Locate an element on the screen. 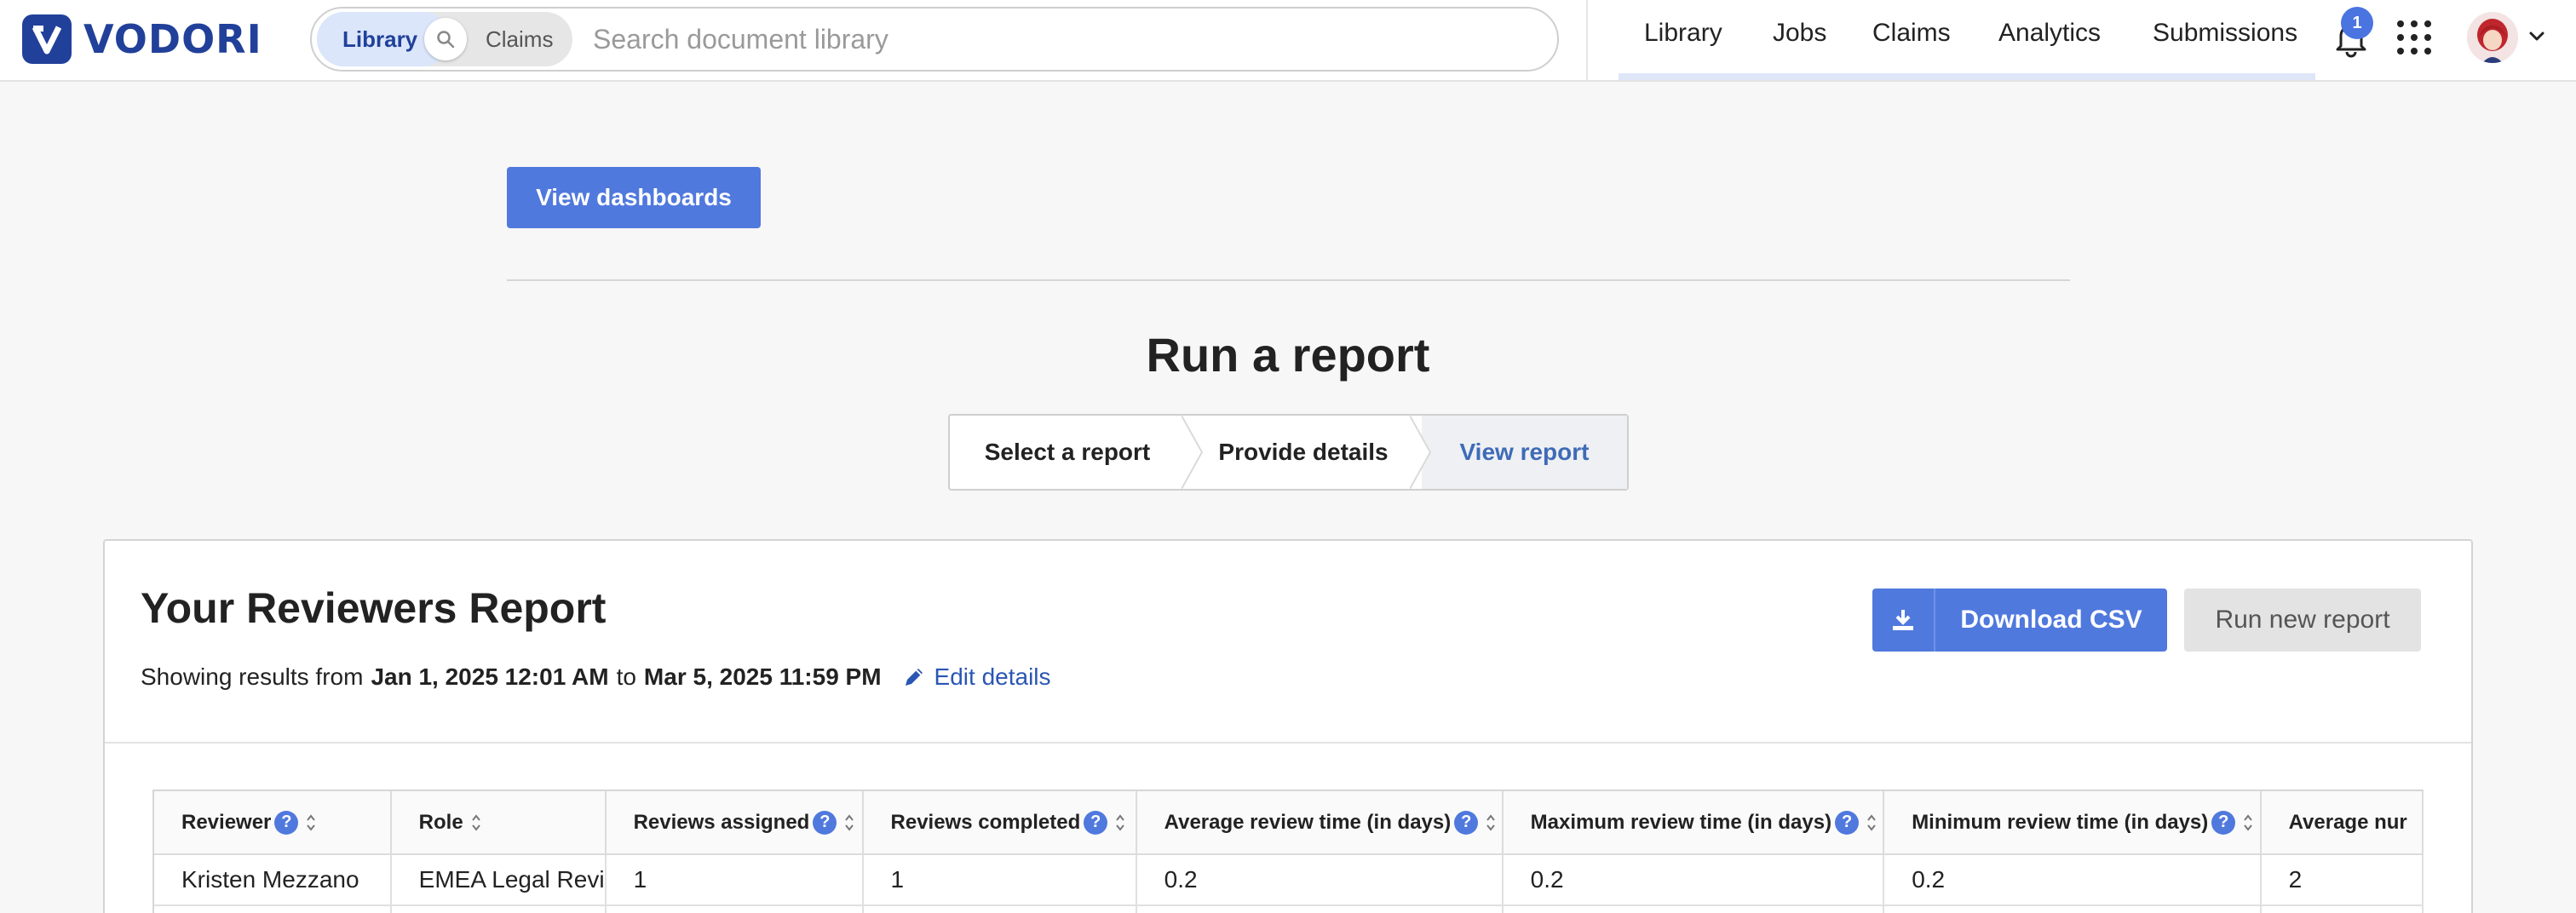 This screenshot has height=913, width=2576. notification-badge: 1 is located at coordinates (2357, 23).